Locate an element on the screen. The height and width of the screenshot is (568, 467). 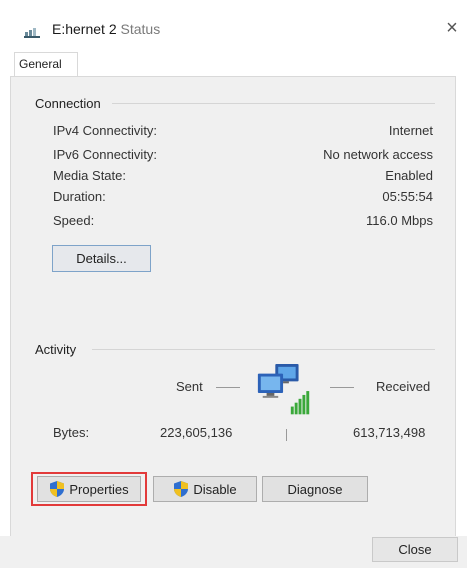
activity-separator is located at coordinates (286, 435).